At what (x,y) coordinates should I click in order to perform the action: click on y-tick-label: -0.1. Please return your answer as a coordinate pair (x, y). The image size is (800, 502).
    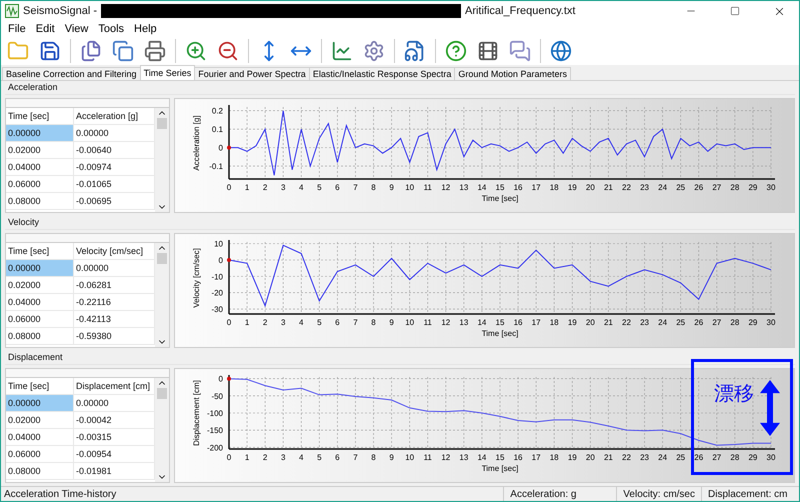
    Looking at the image, I should click on (216, 167).